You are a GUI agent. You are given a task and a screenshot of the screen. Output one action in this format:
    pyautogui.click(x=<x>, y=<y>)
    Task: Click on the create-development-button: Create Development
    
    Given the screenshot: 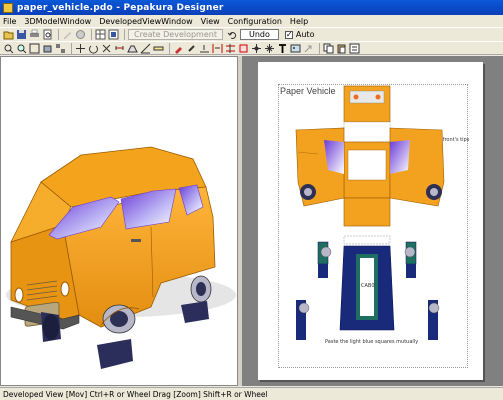 What is the action you would take?
    pyautogui.click(x=175, y=34)
    